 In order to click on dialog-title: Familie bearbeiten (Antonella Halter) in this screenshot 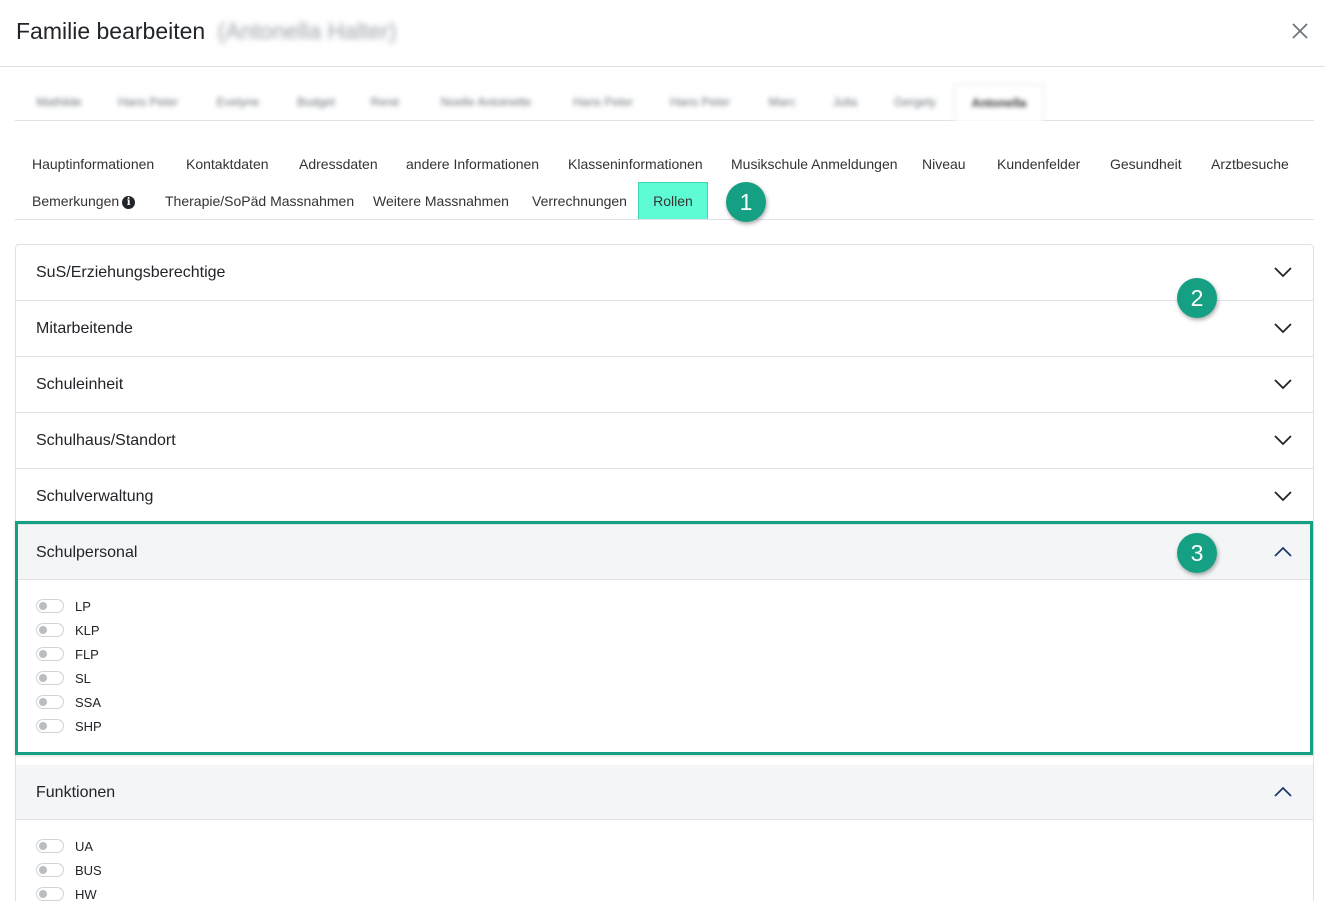, I will do `click(206, 31)`.